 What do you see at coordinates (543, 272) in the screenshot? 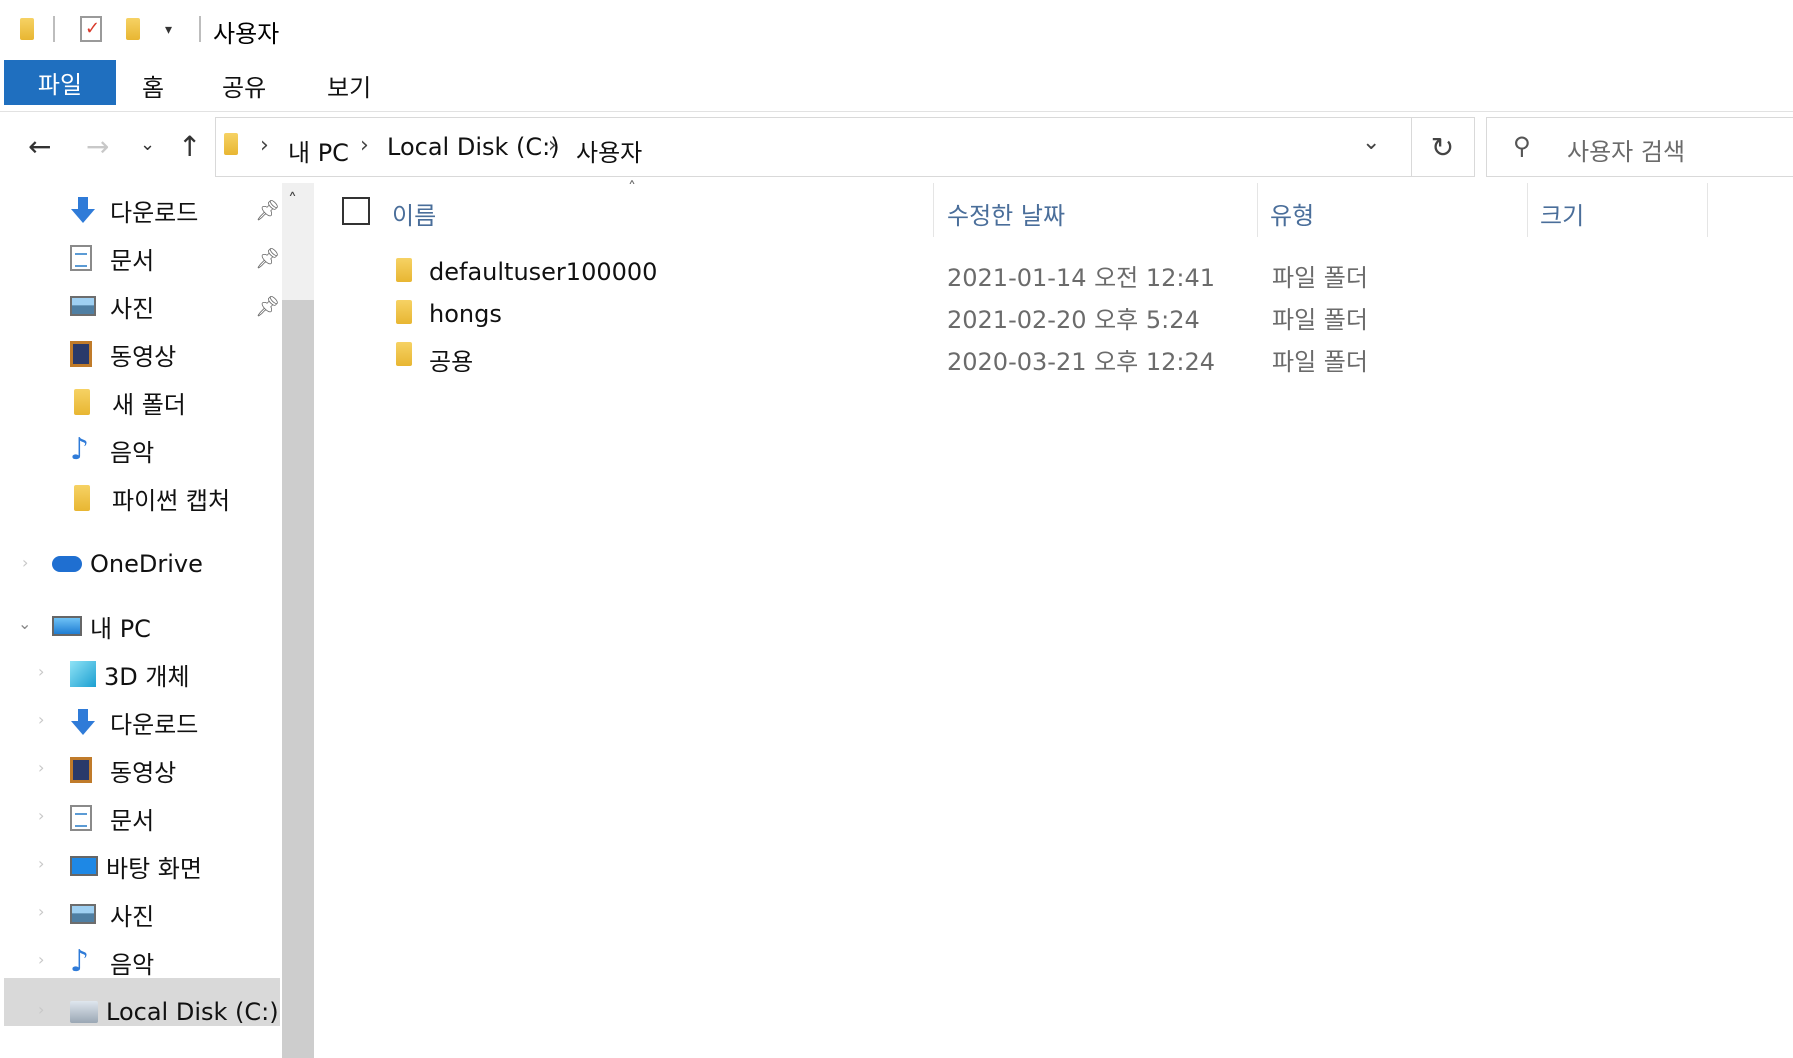
I see `file-name: defaultuser100000` at bounding box center [543, 272].